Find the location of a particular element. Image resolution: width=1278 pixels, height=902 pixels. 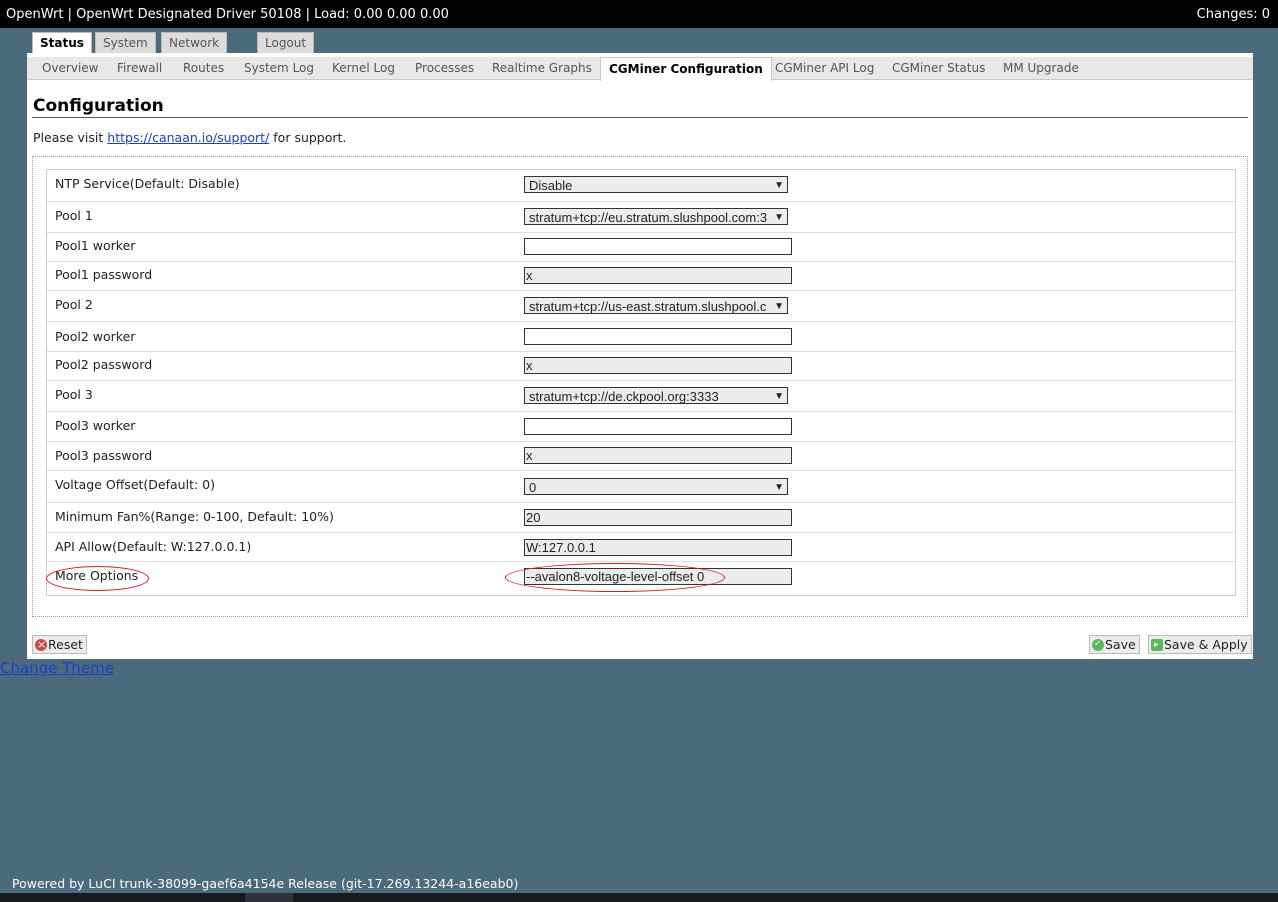

pool1-password-input: x is located at coordinates (658, 275).